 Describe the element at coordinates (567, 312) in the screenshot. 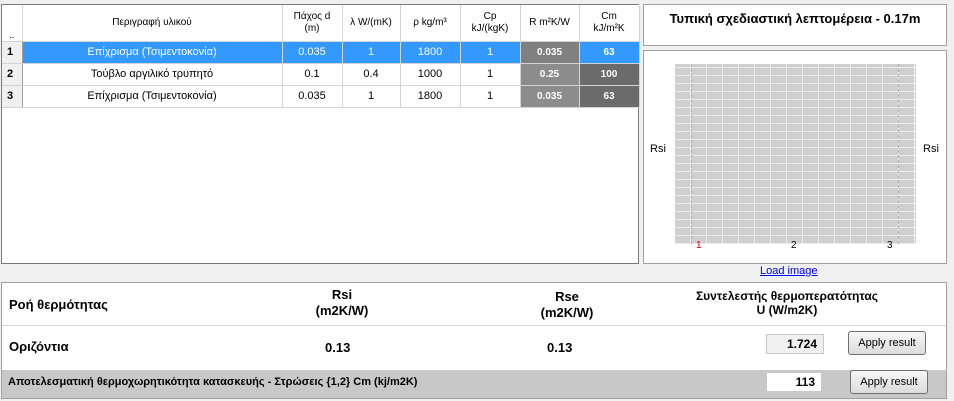

I see `rse-header-l2: (m2K/W)` at that location.